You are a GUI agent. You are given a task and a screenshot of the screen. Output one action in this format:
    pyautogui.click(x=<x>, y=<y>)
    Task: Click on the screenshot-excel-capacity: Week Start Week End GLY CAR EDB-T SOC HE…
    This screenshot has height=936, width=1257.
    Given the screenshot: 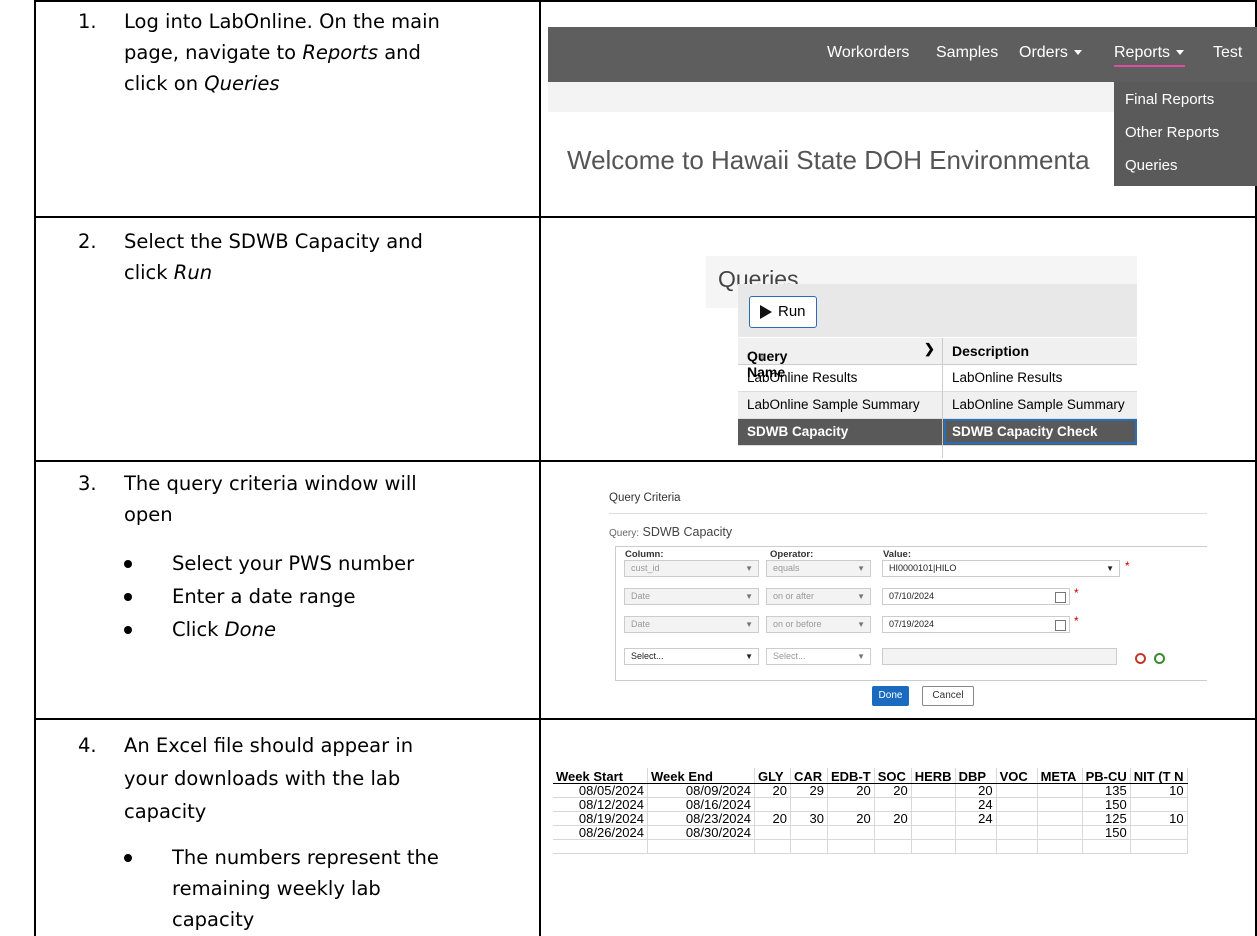 What is the action you would take?
    pyautogui.click(x=895, y=813)
    